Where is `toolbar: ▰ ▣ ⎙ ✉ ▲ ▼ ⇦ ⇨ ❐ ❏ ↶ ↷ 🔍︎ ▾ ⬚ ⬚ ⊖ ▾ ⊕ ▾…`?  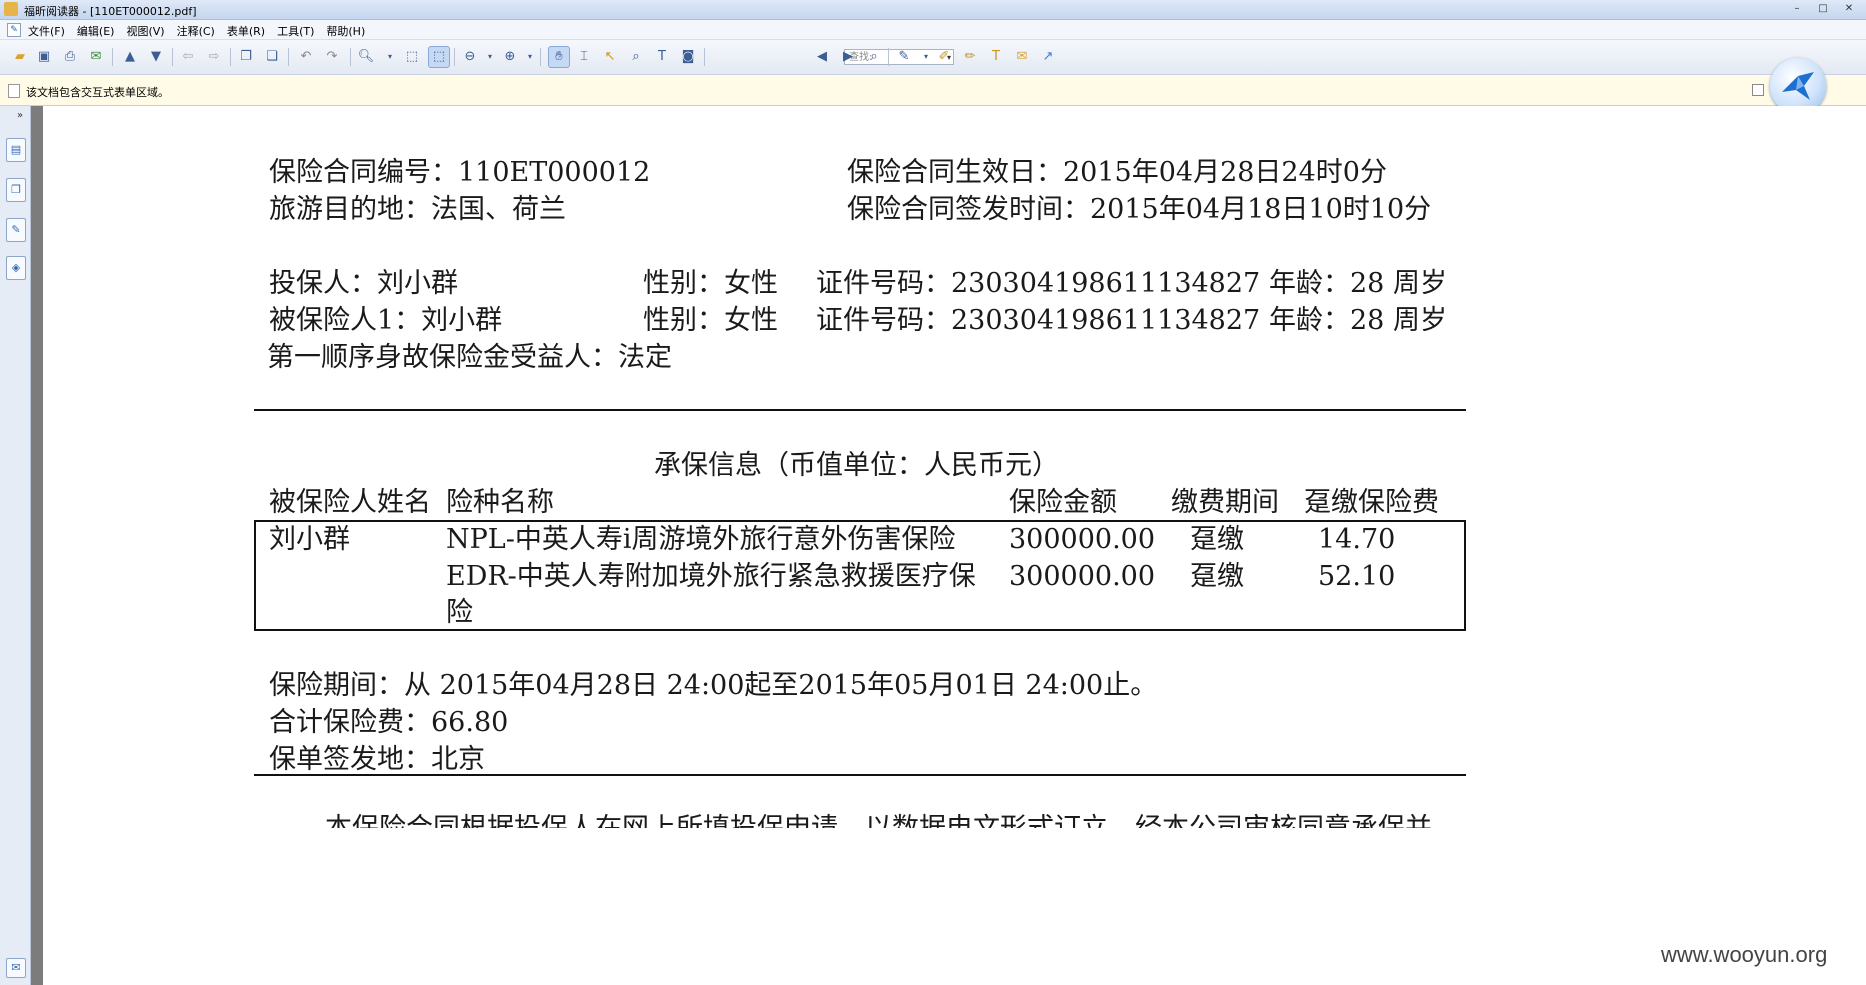 toolbar: ▰ ▣ ⎙ ✉ ▲ ▼ ⇦ ⇨ ❐ ❏ ↶ ↷ 🔍︎ ▾ ⬚ ⬚ ⊖ ▾ ⊕ ▾… is located at coordinates (933, 57).